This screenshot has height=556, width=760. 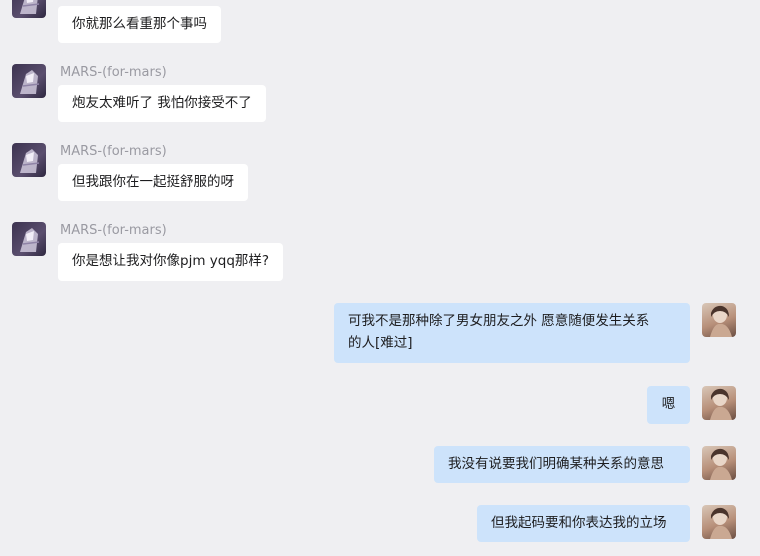 I want to click on message-bubble: 但我跟你在一起挺舒服的呀, so click(x=153, y=182).